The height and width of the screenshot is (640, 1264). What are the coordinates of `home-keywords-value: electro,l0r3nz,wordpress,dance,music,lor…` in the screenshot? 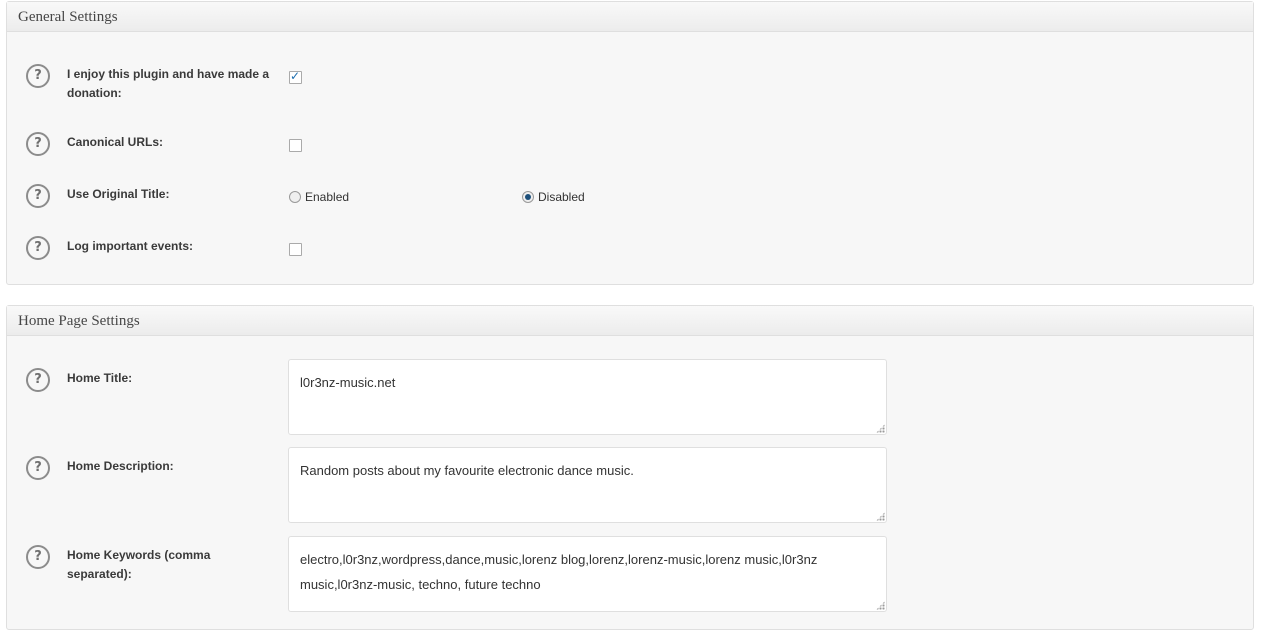 It's located at (559, 572).